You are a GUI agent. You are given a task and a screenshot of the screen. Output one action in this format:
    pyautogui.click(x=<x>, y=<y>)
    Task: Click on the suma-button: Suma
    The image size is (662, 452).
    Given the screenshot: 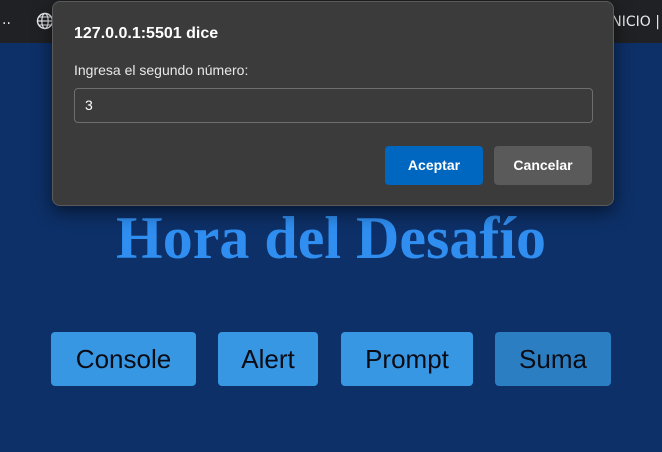 What is the action you would take?
    pyautogui.click(x=553, y=359)
    